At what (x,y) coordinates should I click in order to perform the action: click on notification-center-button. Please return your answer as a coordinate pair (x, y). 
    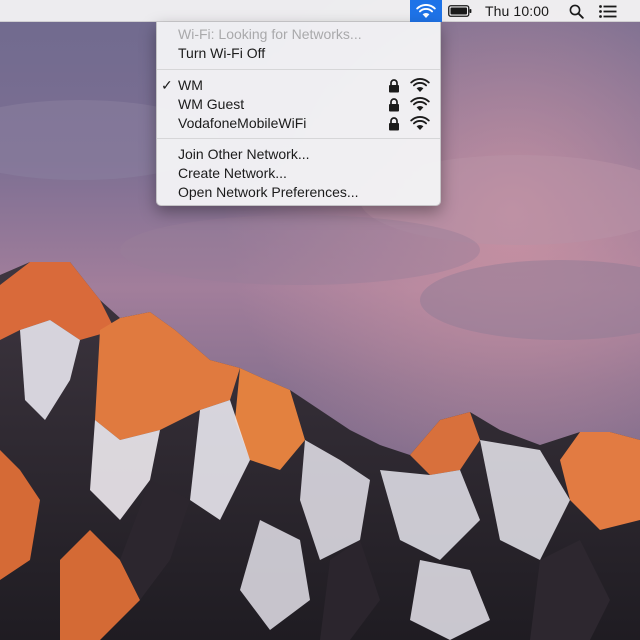
    Looking at the image, I should click on (608, 11).